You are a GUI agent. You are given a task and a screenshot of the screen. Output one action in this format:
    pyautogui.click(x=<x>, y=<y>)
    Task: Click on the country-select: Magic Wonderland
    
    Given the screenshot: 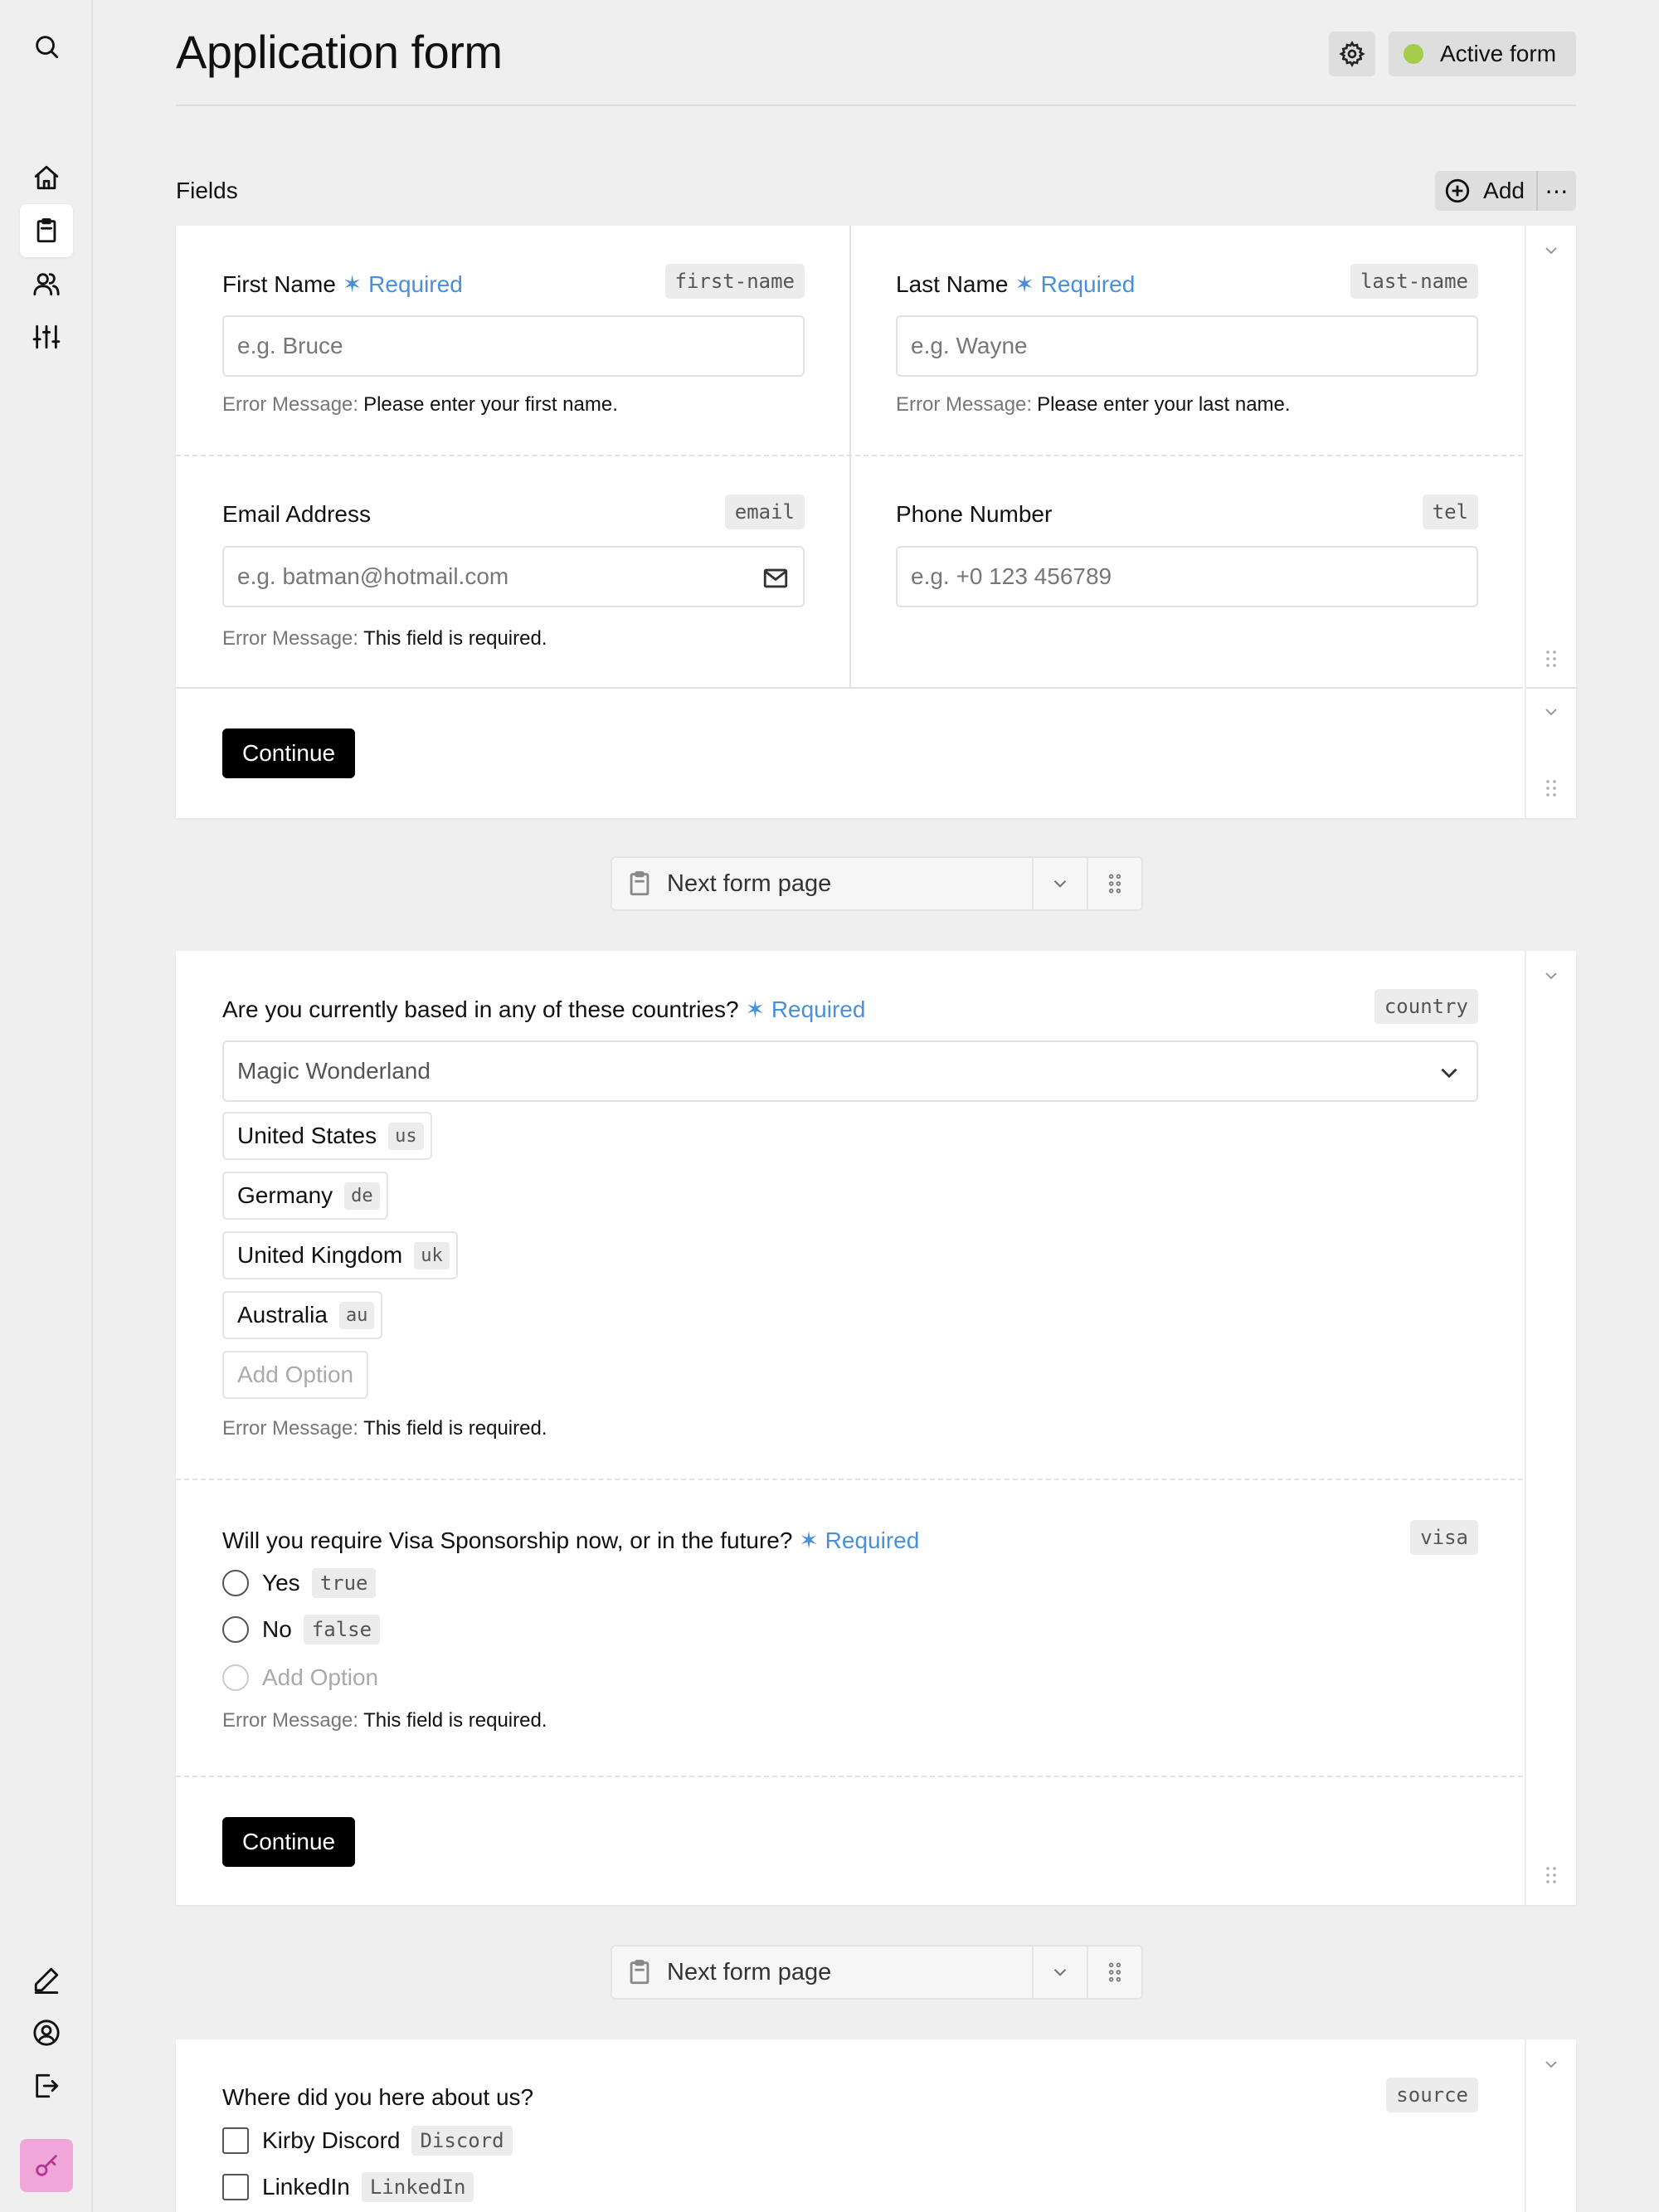 What is the action you would take?
    pyautogui.click(x=850, y=1071)
    